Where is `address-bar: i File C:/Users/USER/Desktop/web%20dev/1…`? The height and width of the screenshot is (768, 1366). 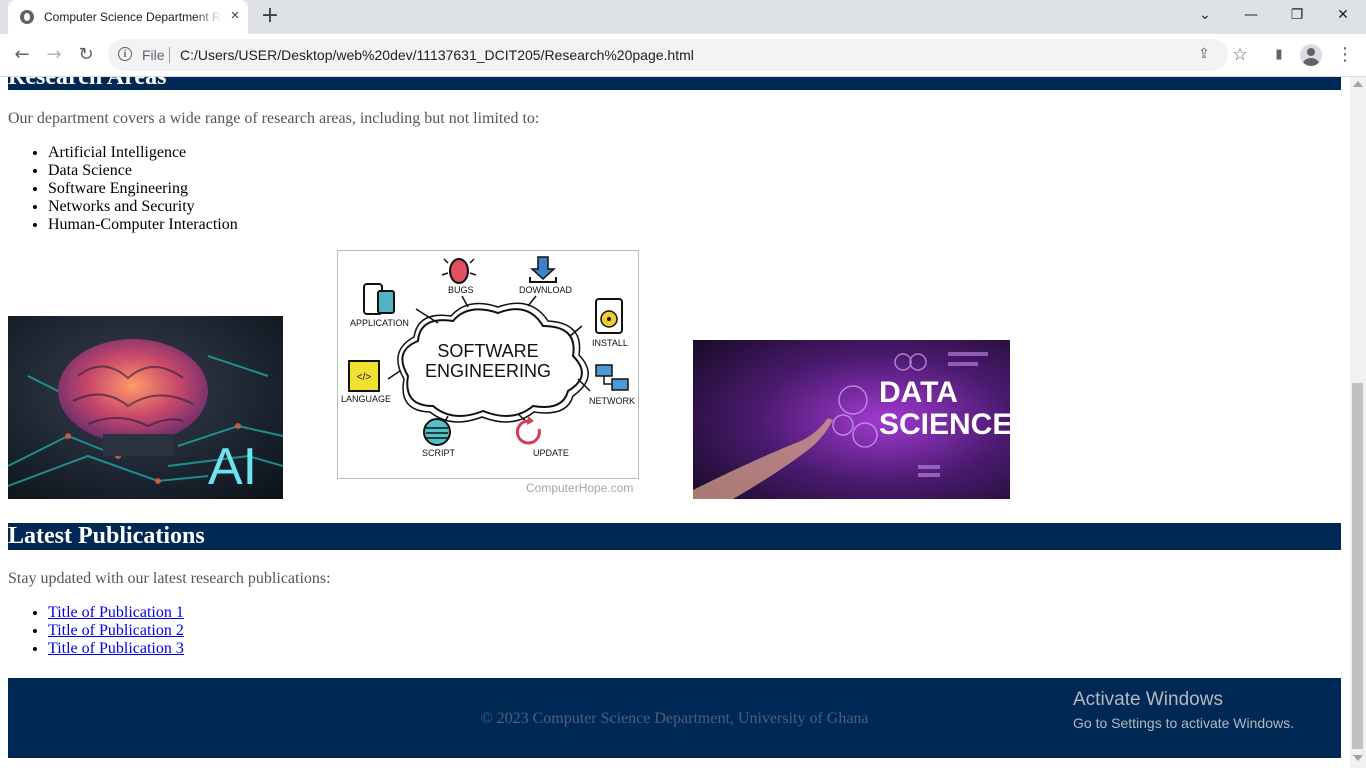
address-bar: i File C:/Users/USER/Desktop/web%20dev/1… is located at coordinates (668, 55).